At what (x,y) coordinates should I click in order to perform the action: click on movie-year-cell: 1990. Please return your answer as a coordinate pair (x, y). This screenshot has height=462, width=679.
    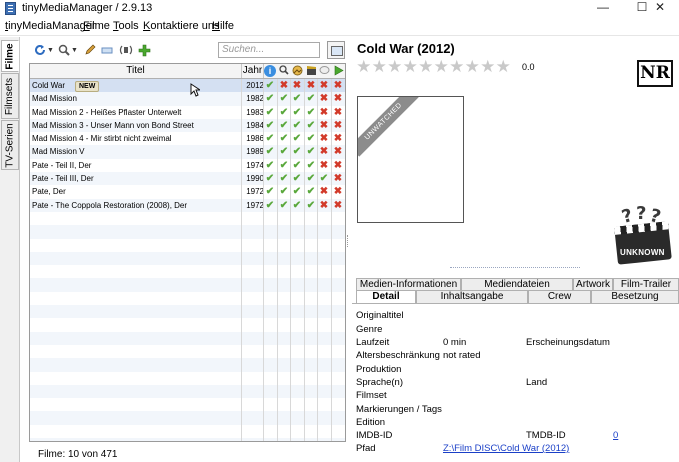
    Looking at the image, I should click on (255, 179).